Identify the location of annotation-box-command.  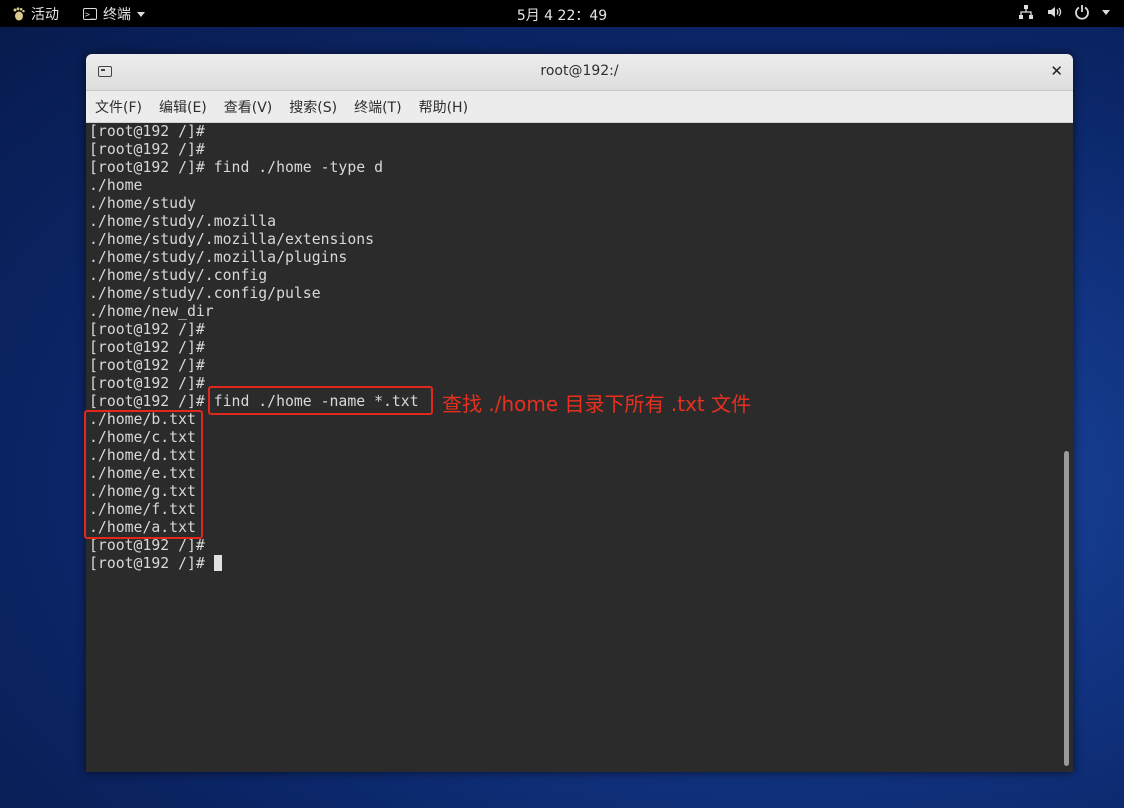
(320, 400).